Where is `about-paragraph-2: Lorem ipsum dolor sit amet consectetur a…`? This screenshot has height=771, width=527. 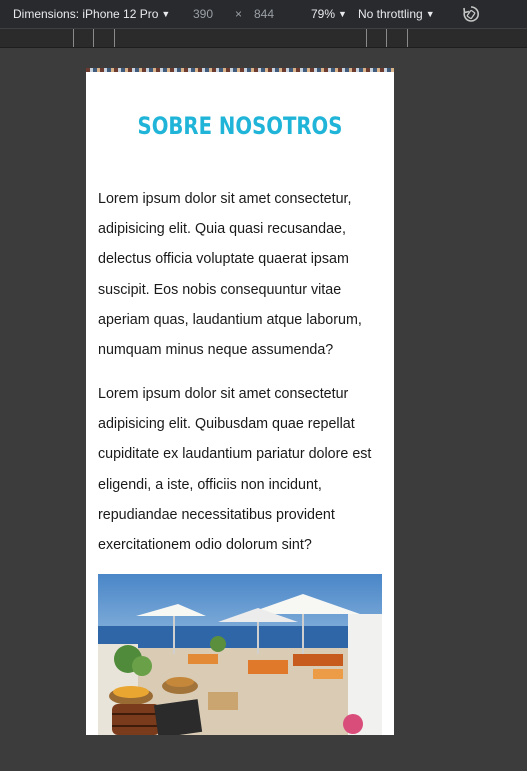 about-paragraph-2: Lorem ipsum dolor sit amet consectetur a… is located at coordinates (235, 470).